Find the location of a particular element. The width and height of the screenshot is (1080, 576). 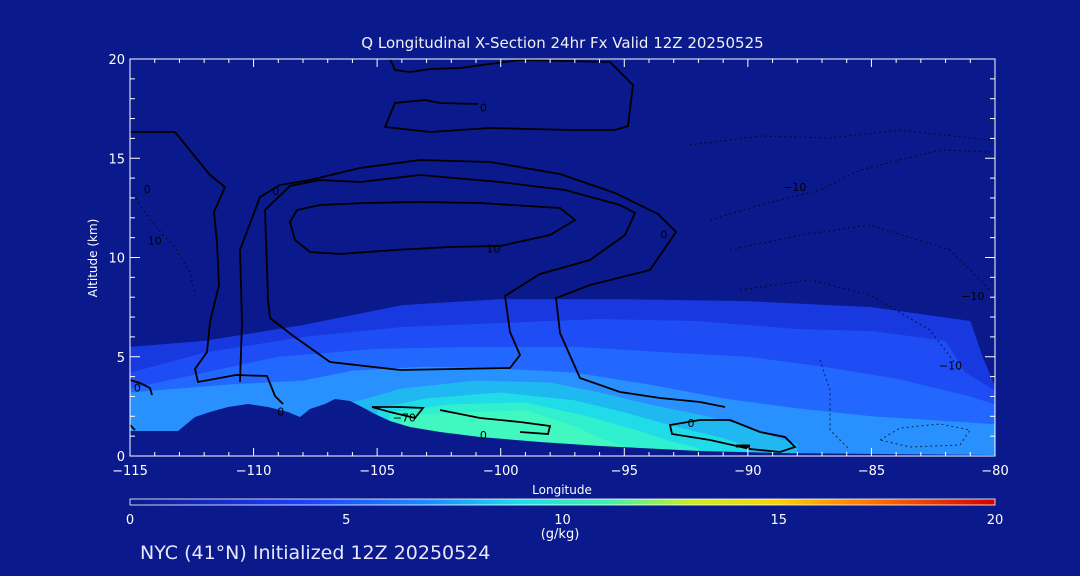

colorbar-unit-label: (g/kg) is located at coordinates (560, 534).